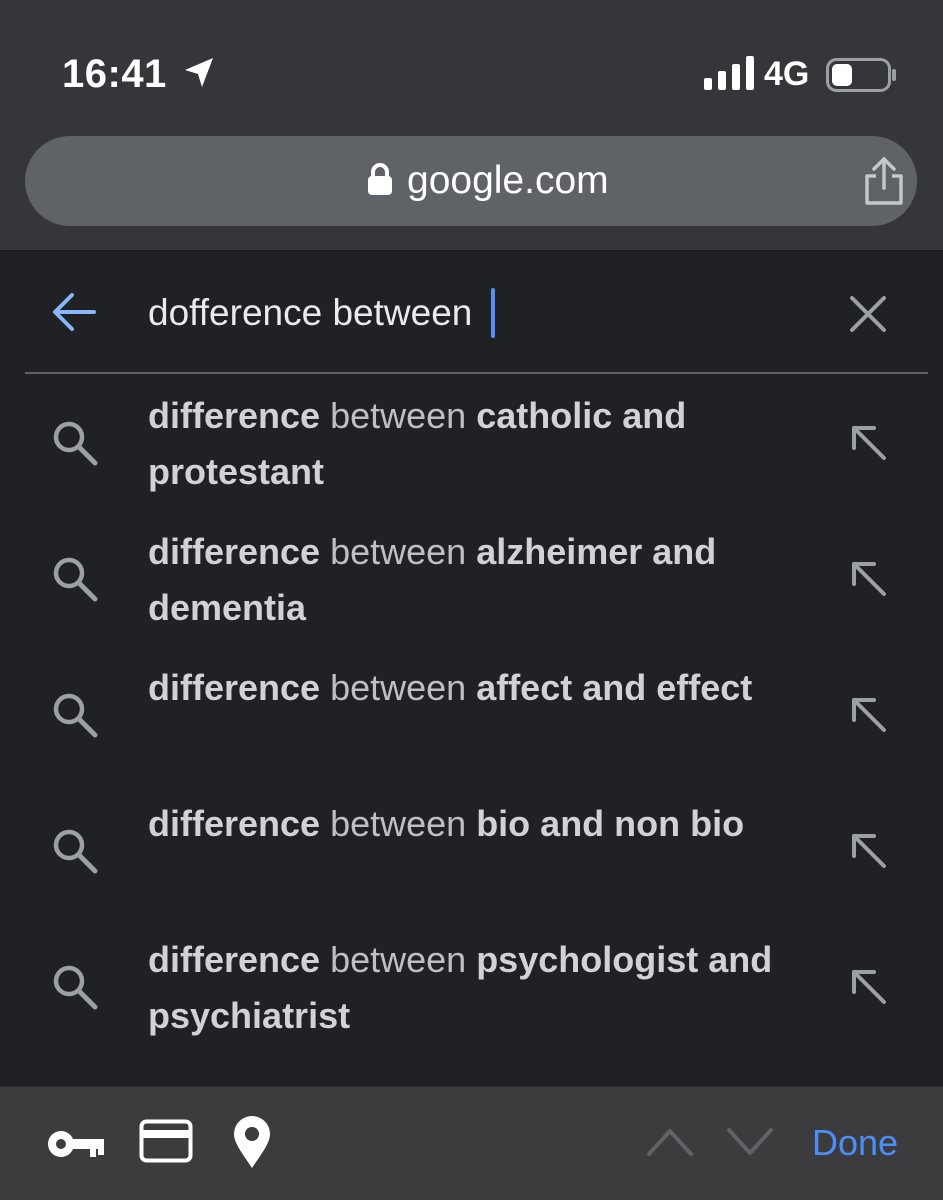  I want to click on suggestion-text: difference between bio and non bio, so click(446, 823).